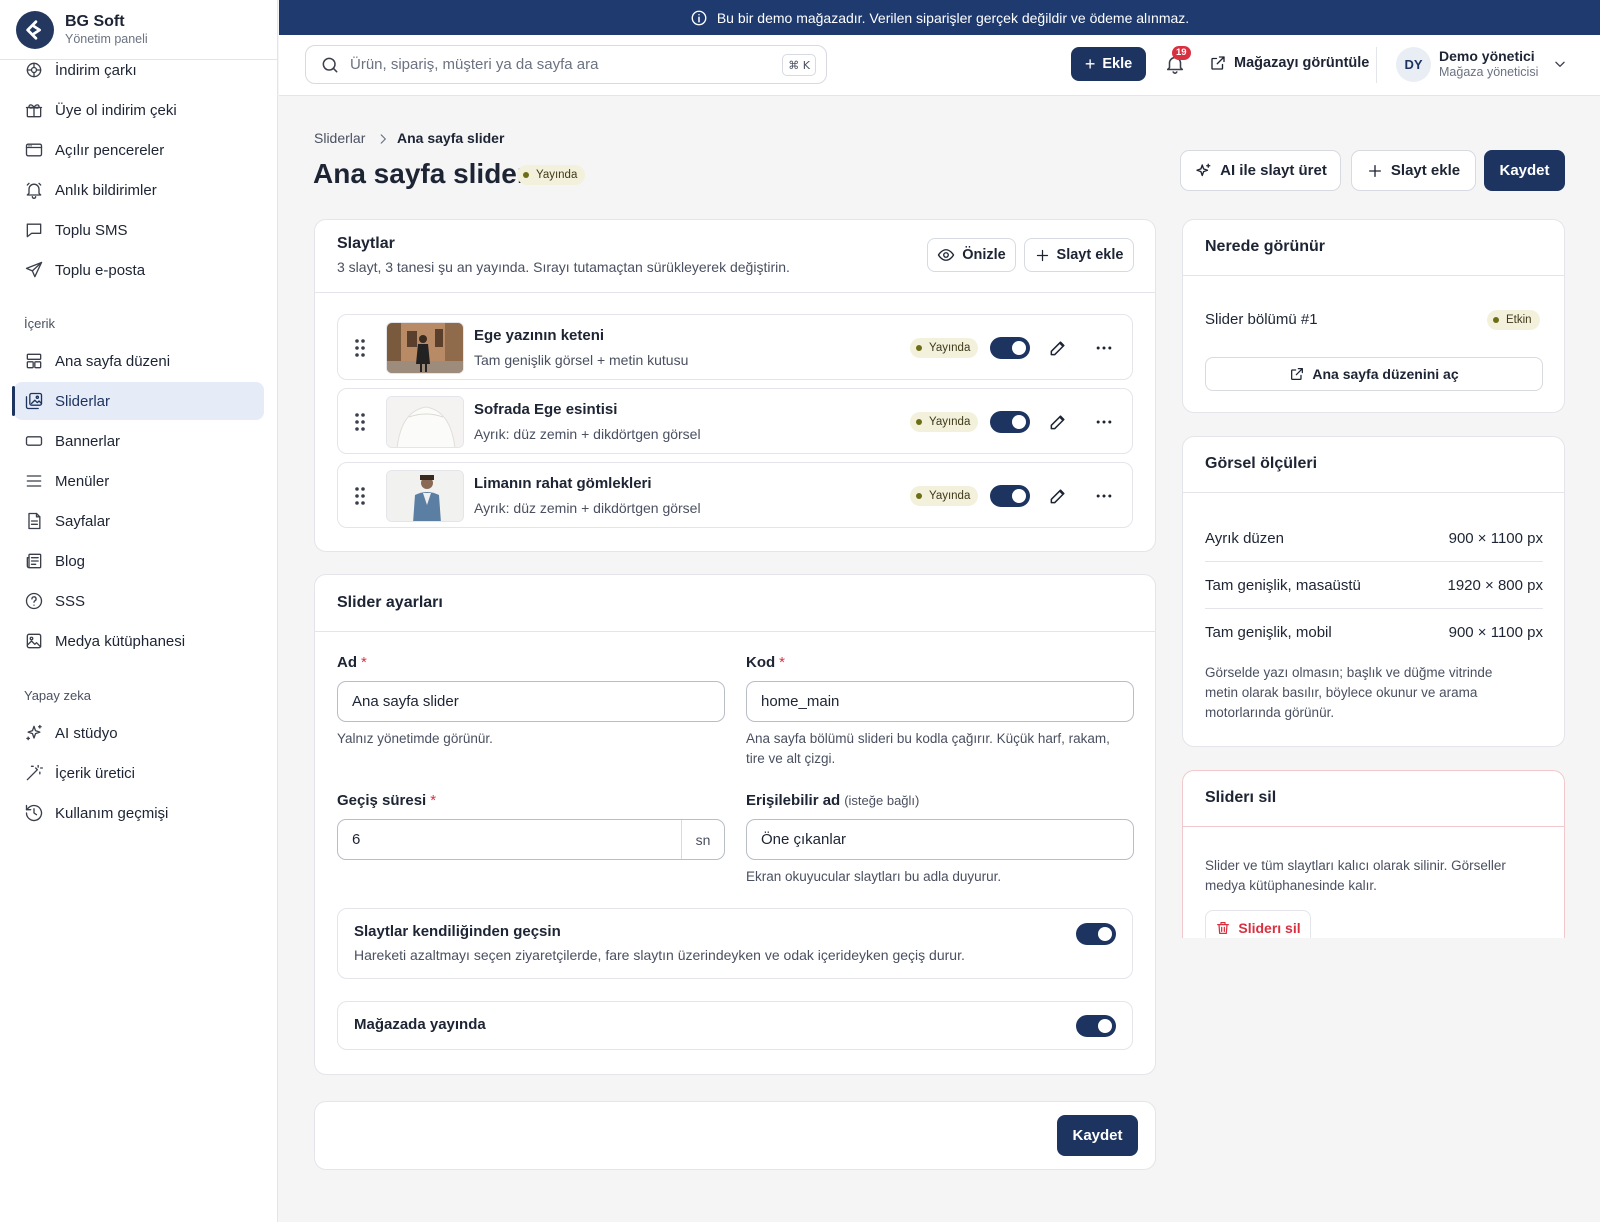  I want to click on footer-save-button: Kaydet, so click(1097, 1135).